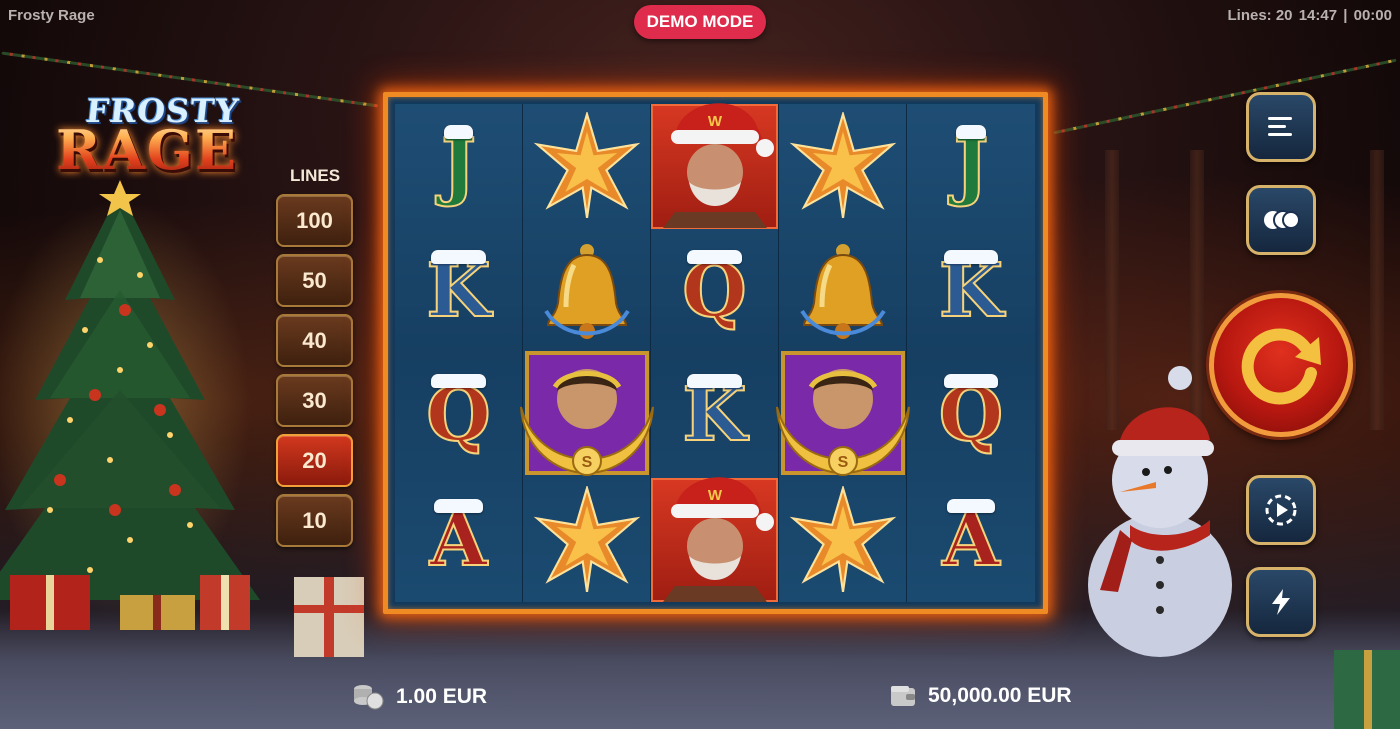 The image size is (1400, 729). I want to click on lines-label: LINES, so click(315, 175).